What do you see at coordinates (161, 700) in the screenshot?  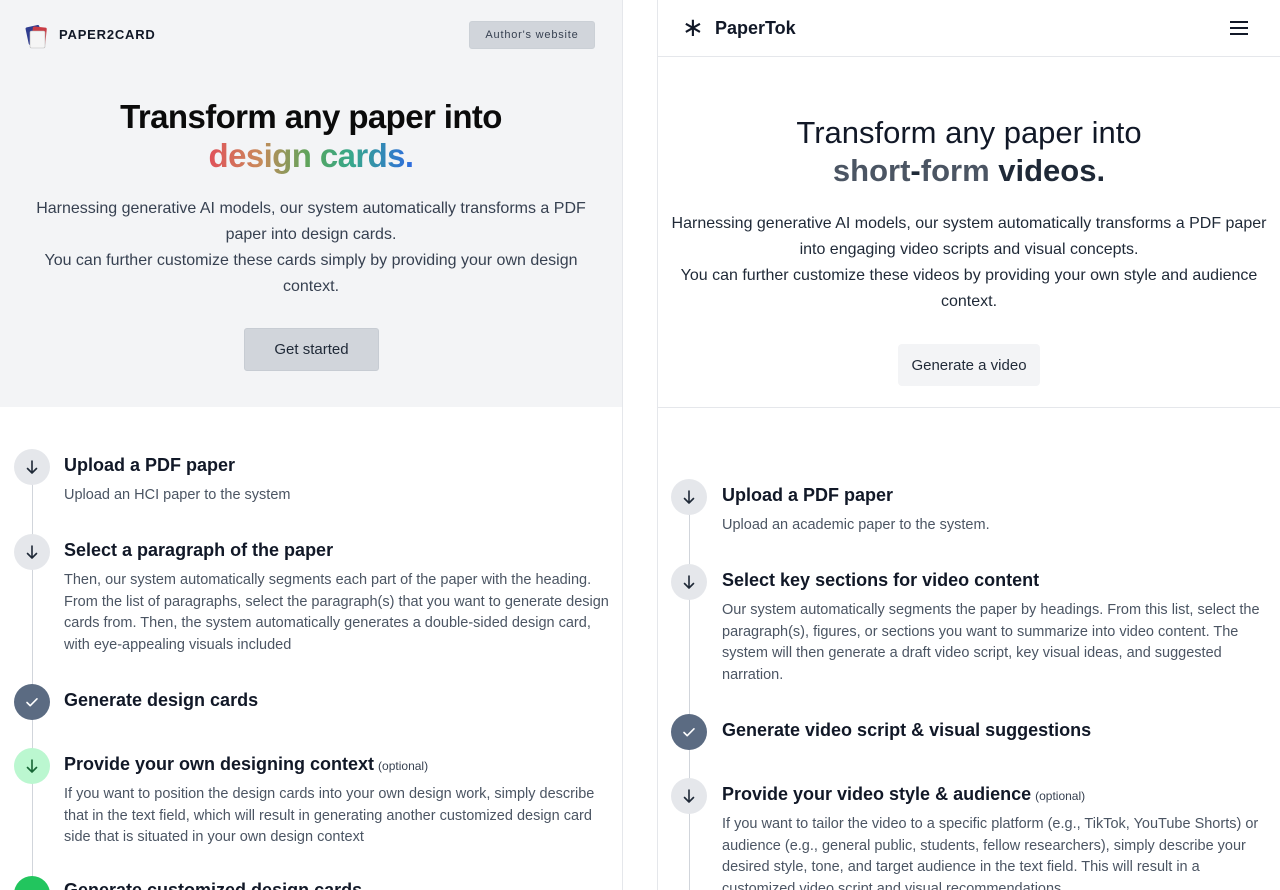 I see `step-title: Generate design cards` at bounding box center [161, 700].